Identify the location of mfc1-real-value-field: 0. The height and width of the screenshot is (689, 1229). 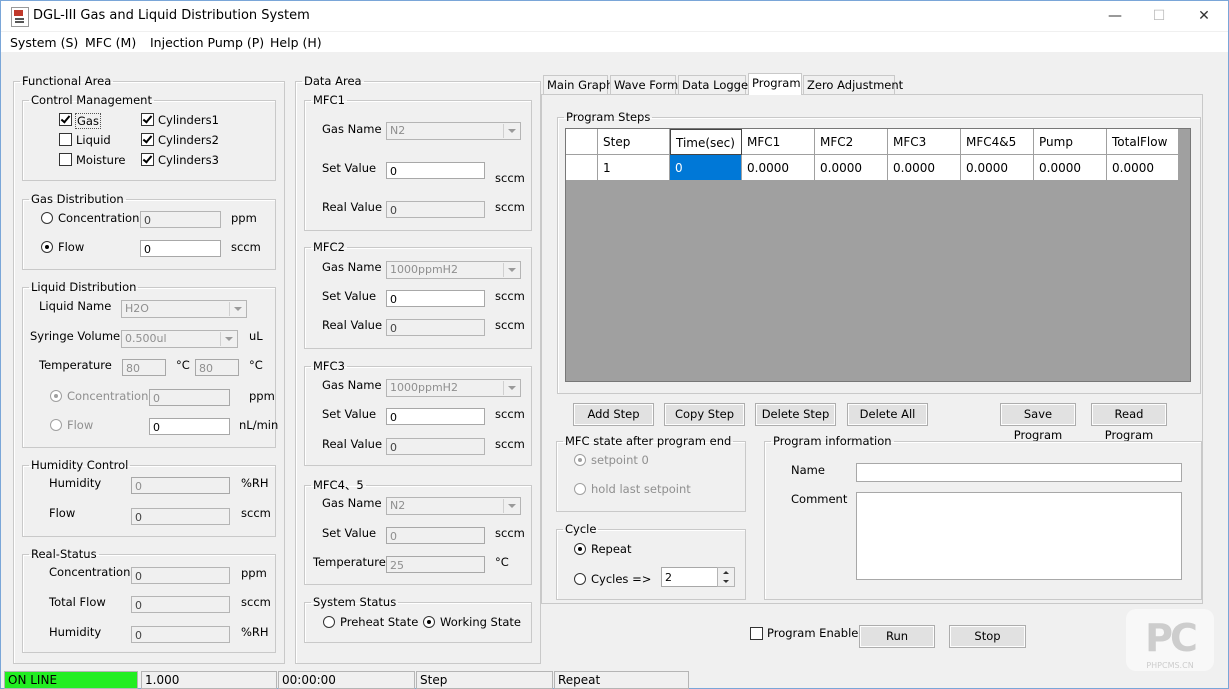
(435, 209).